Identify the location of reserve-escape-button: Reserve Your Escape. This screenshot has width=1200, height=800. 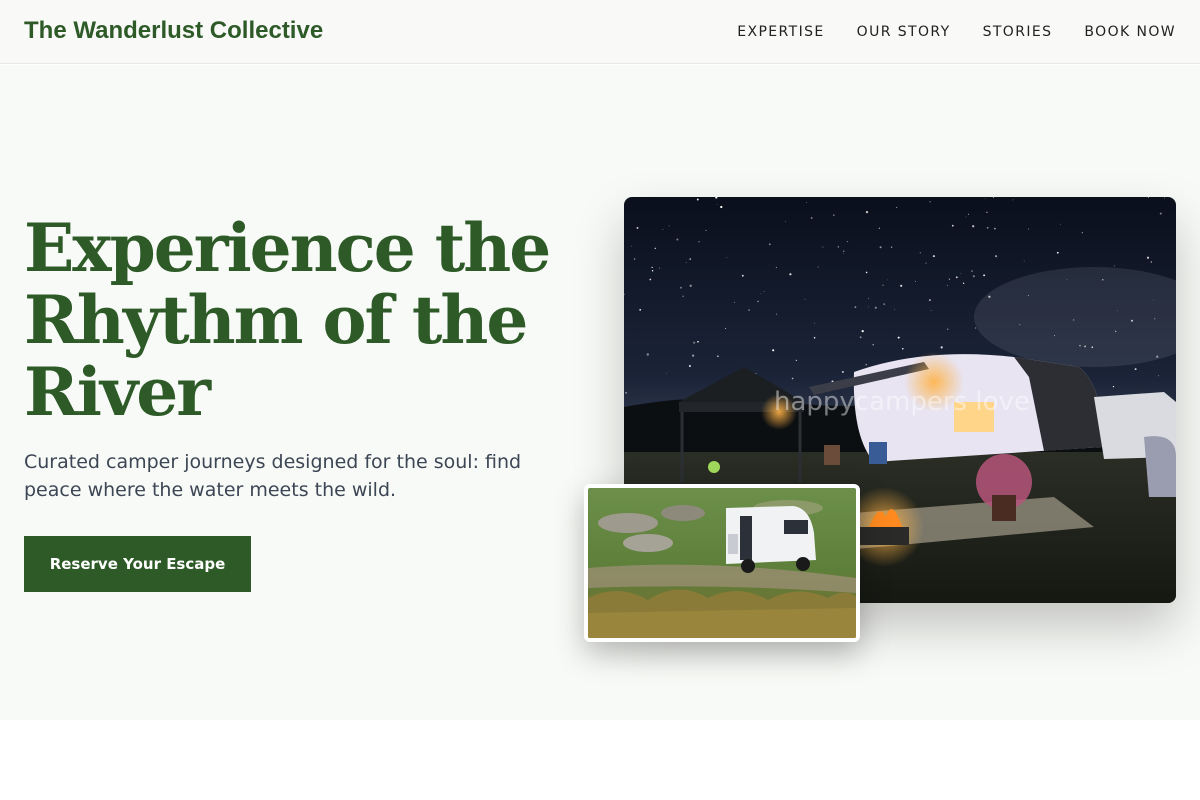
(137, 564).